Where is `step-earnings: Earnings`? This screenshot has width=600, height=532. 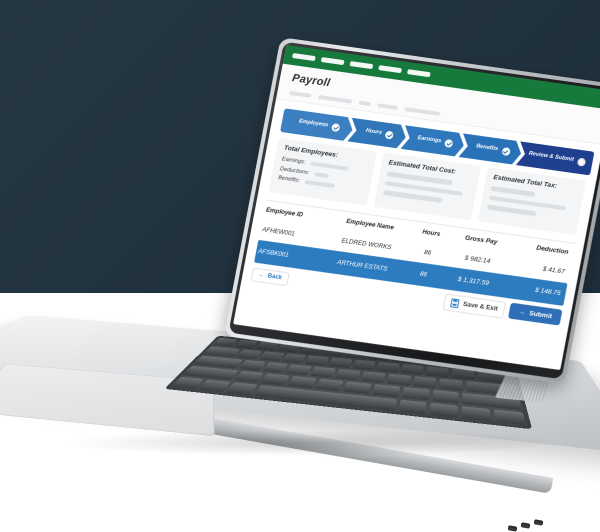 step-earnings: Earnings is located at coordinates (434, 141).